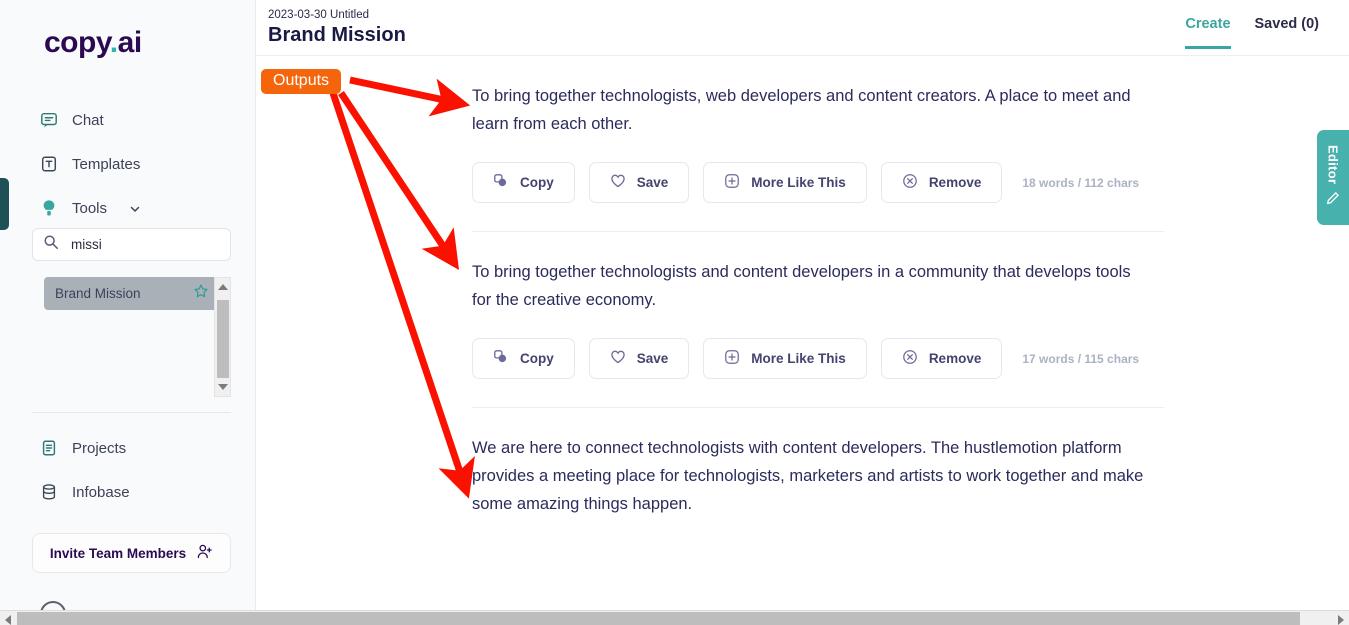  Describe the element at coordinates (4, 204) in the screenshot. I see `left-edge-panel-toggle` at that location.